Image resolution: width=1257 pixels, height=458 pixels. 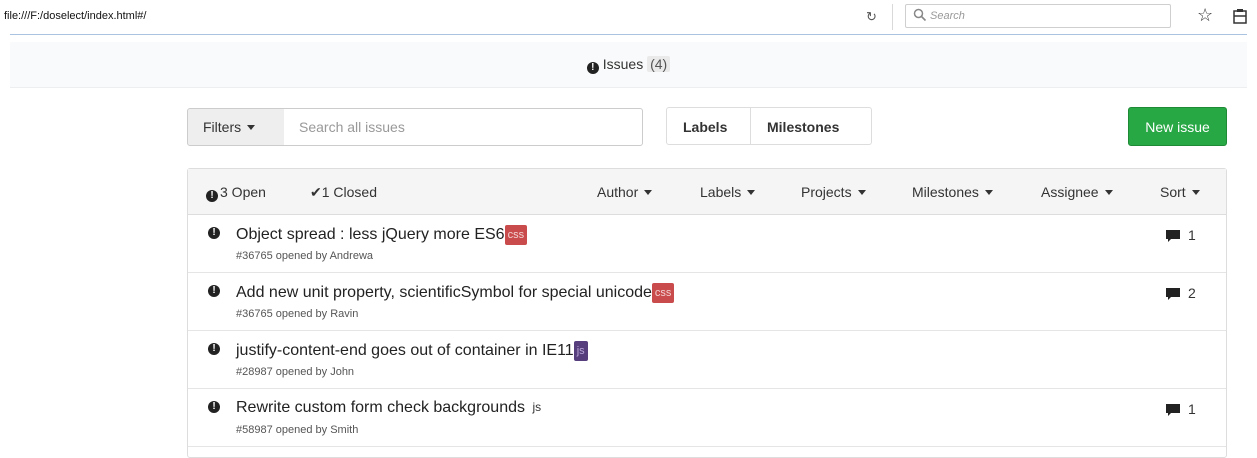 I want to click on milestones-button: Milestones, so click(x=811, y=126).